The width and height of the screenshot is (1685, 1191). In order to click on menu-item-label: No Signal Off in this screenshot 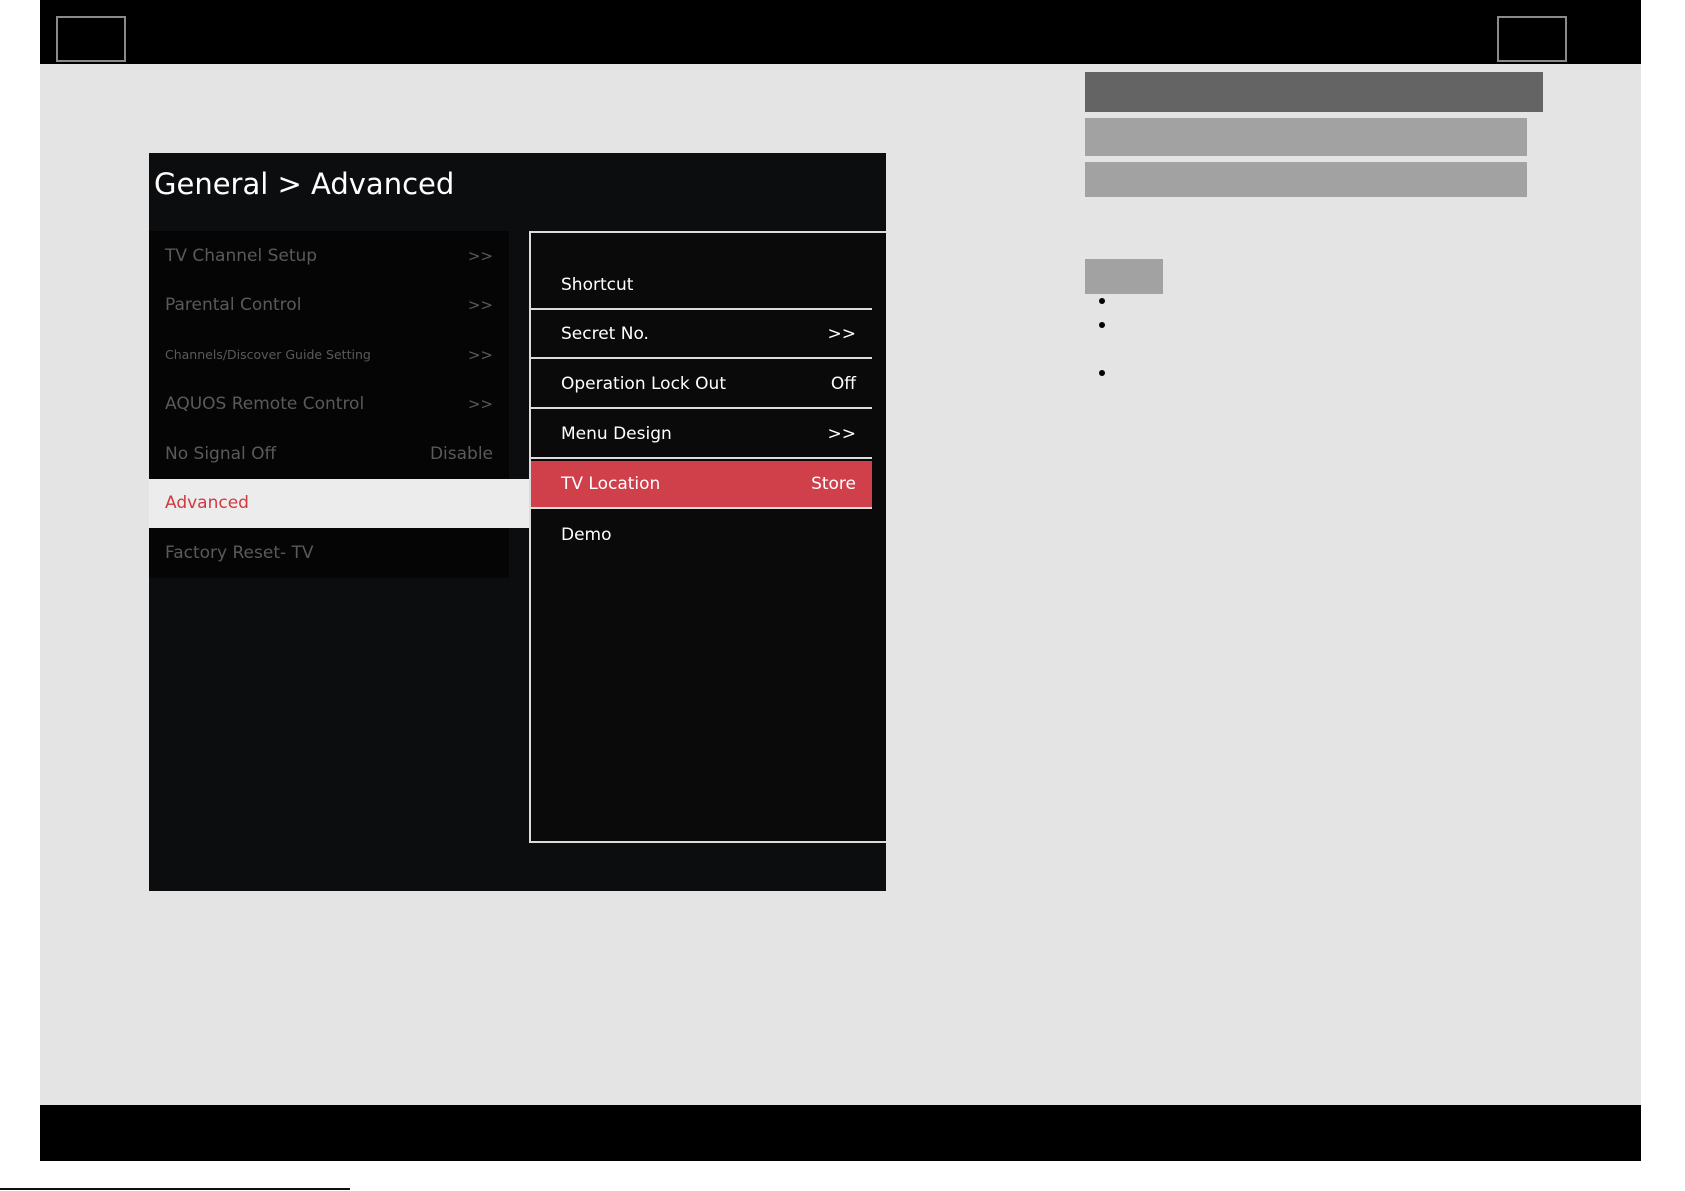, I will do `click(221, 453)`.